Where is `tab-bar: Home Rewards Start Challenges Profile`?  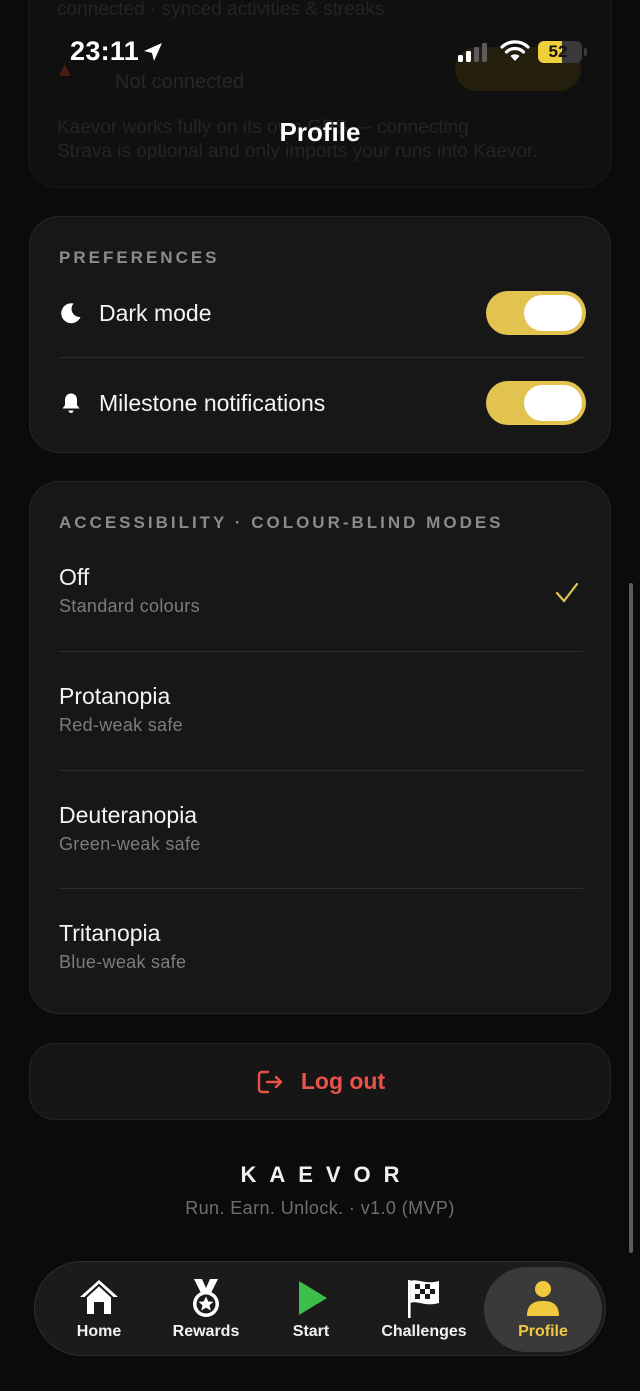 tab-bar: Home Rewards Start Challenges Profile is located at coordinates (320, 1308).